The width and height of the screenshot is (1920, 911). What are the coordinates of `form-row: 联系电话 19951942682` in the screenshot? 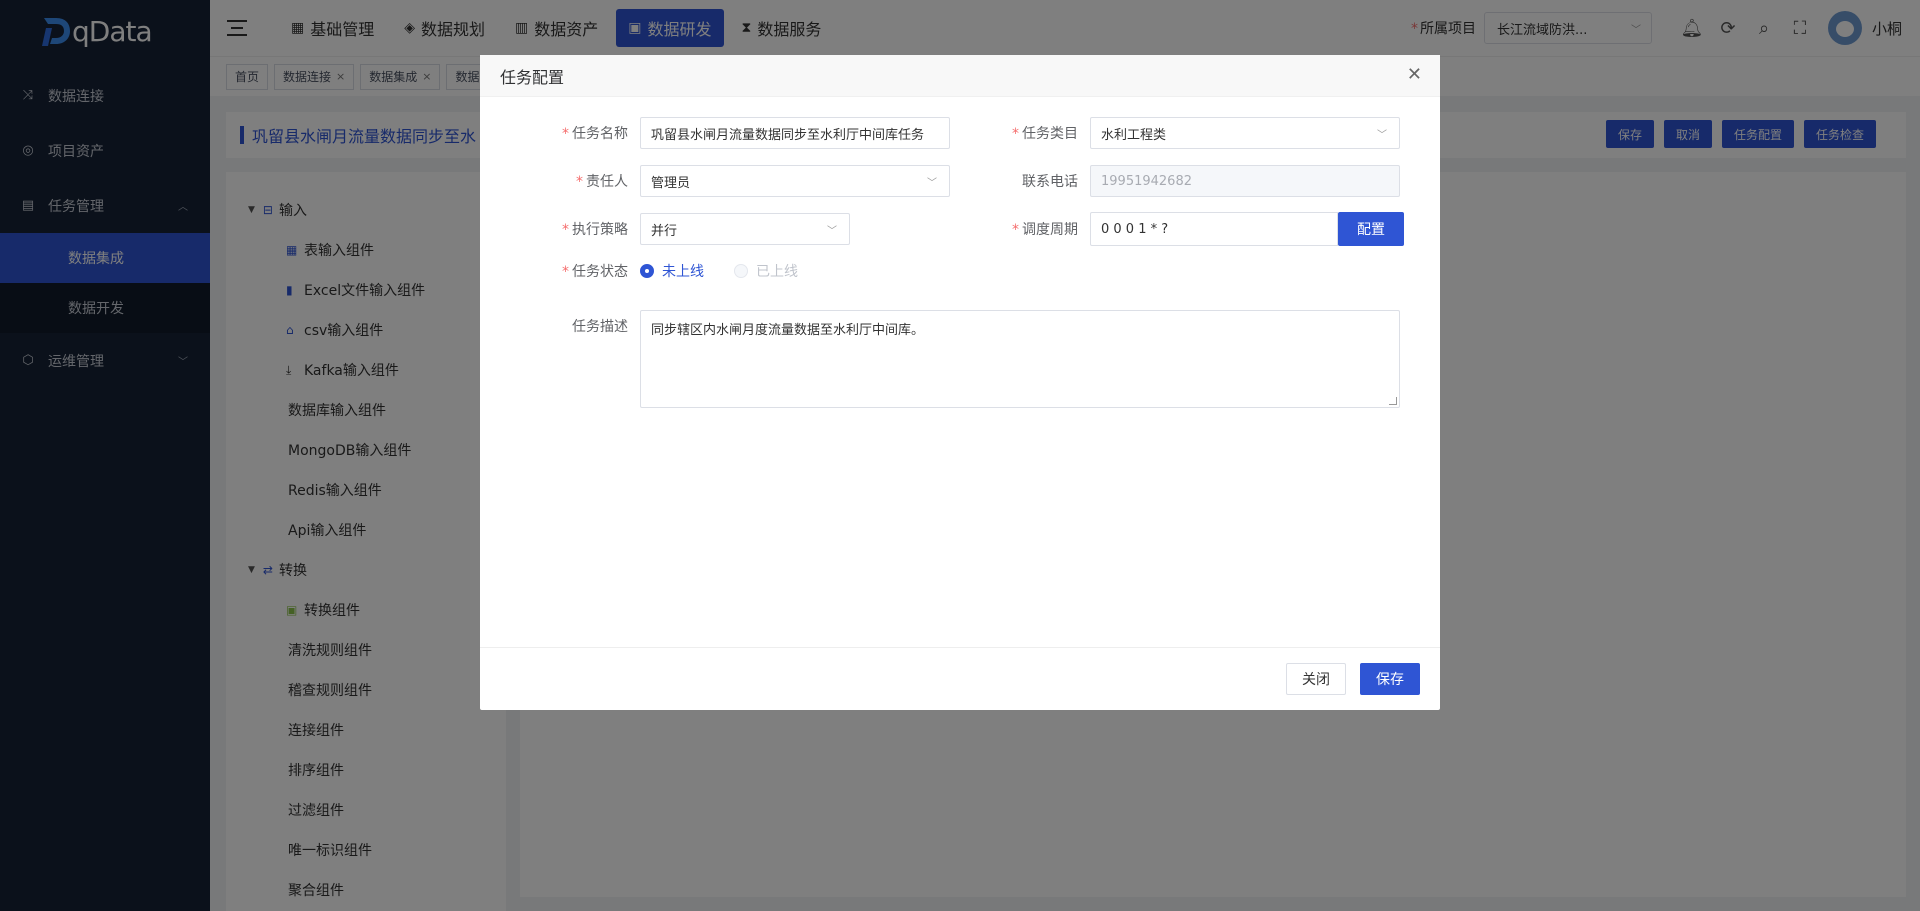 It's located at (1204, 181).